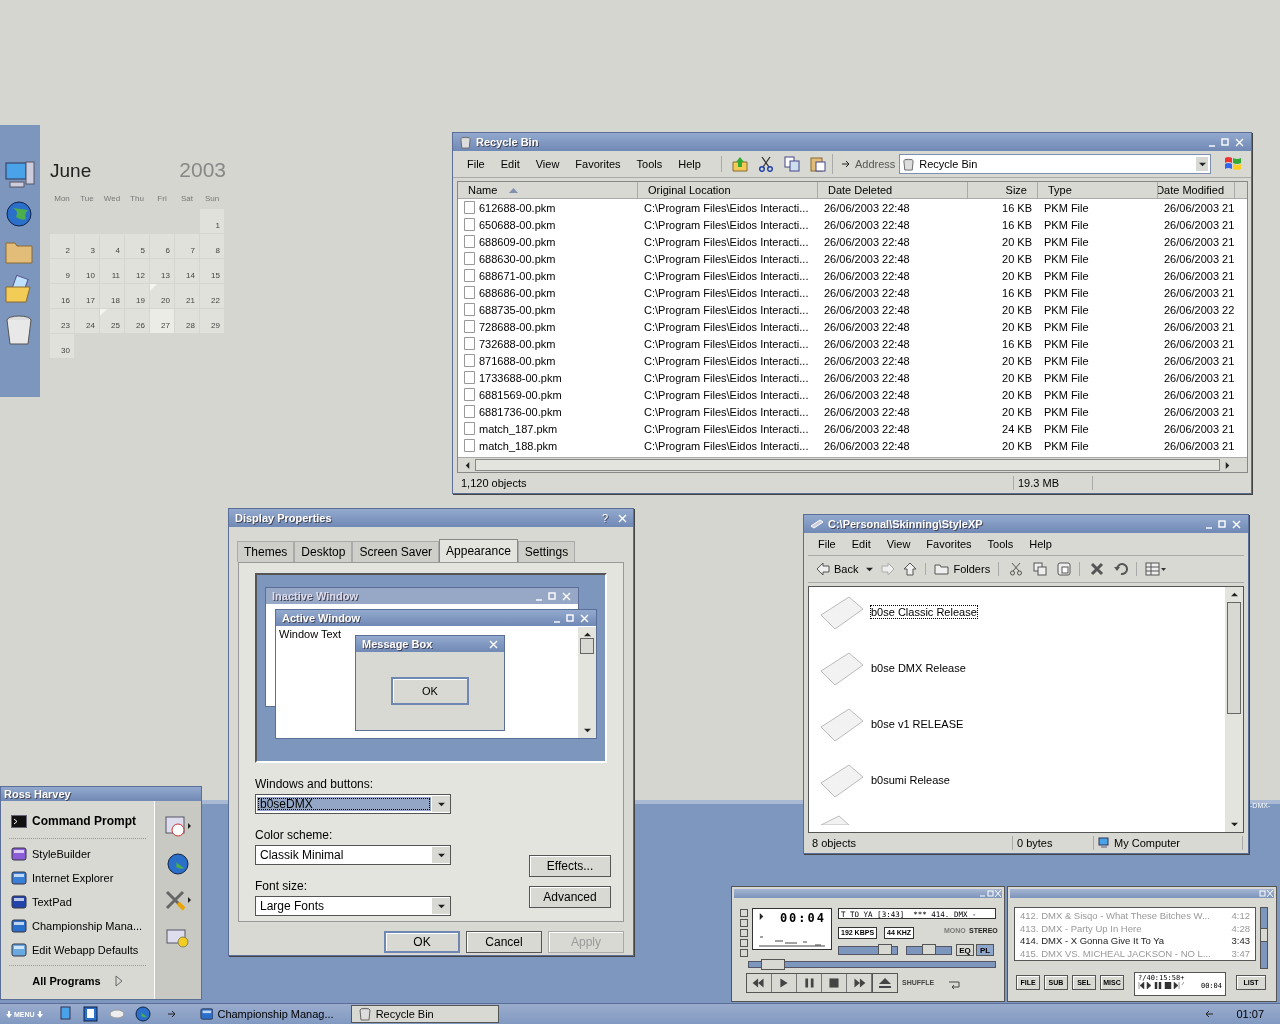 This screenshot has height=1024, width=1280. What do you see at coordinates (62, 321) in the screenshot?
I see `calendar-day: 23` at bounding box center [62, 321].